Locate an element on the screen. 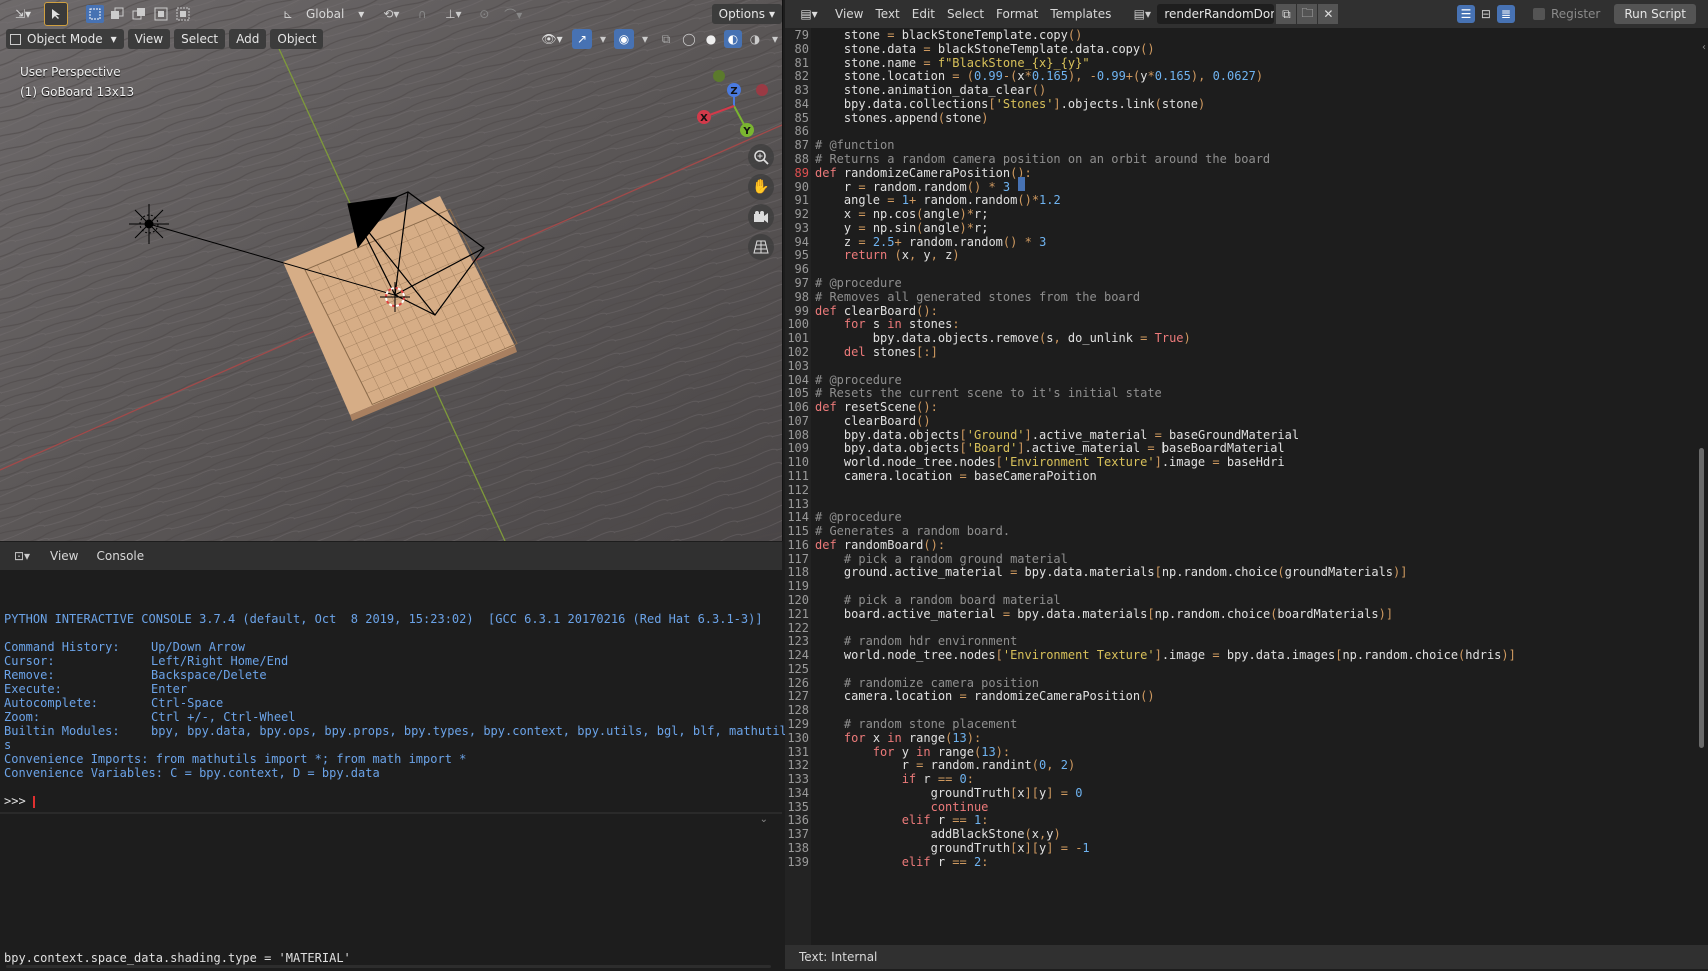 This screenshot has height=971, width=1708. line-number: 127 is located at coordinates (798, 696).